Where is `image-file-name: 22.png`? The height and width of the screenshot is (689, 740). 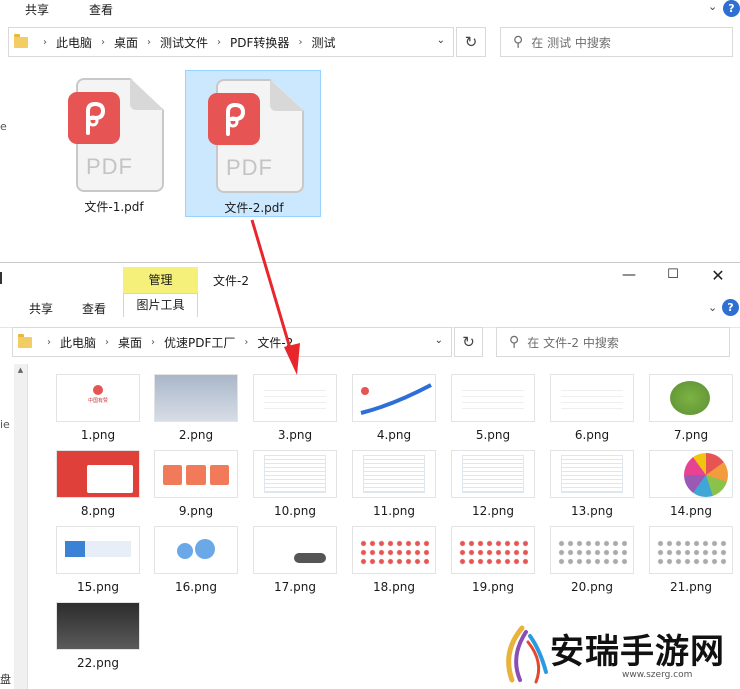
image-file-name: 22.png is located at coordinates (98, 663).